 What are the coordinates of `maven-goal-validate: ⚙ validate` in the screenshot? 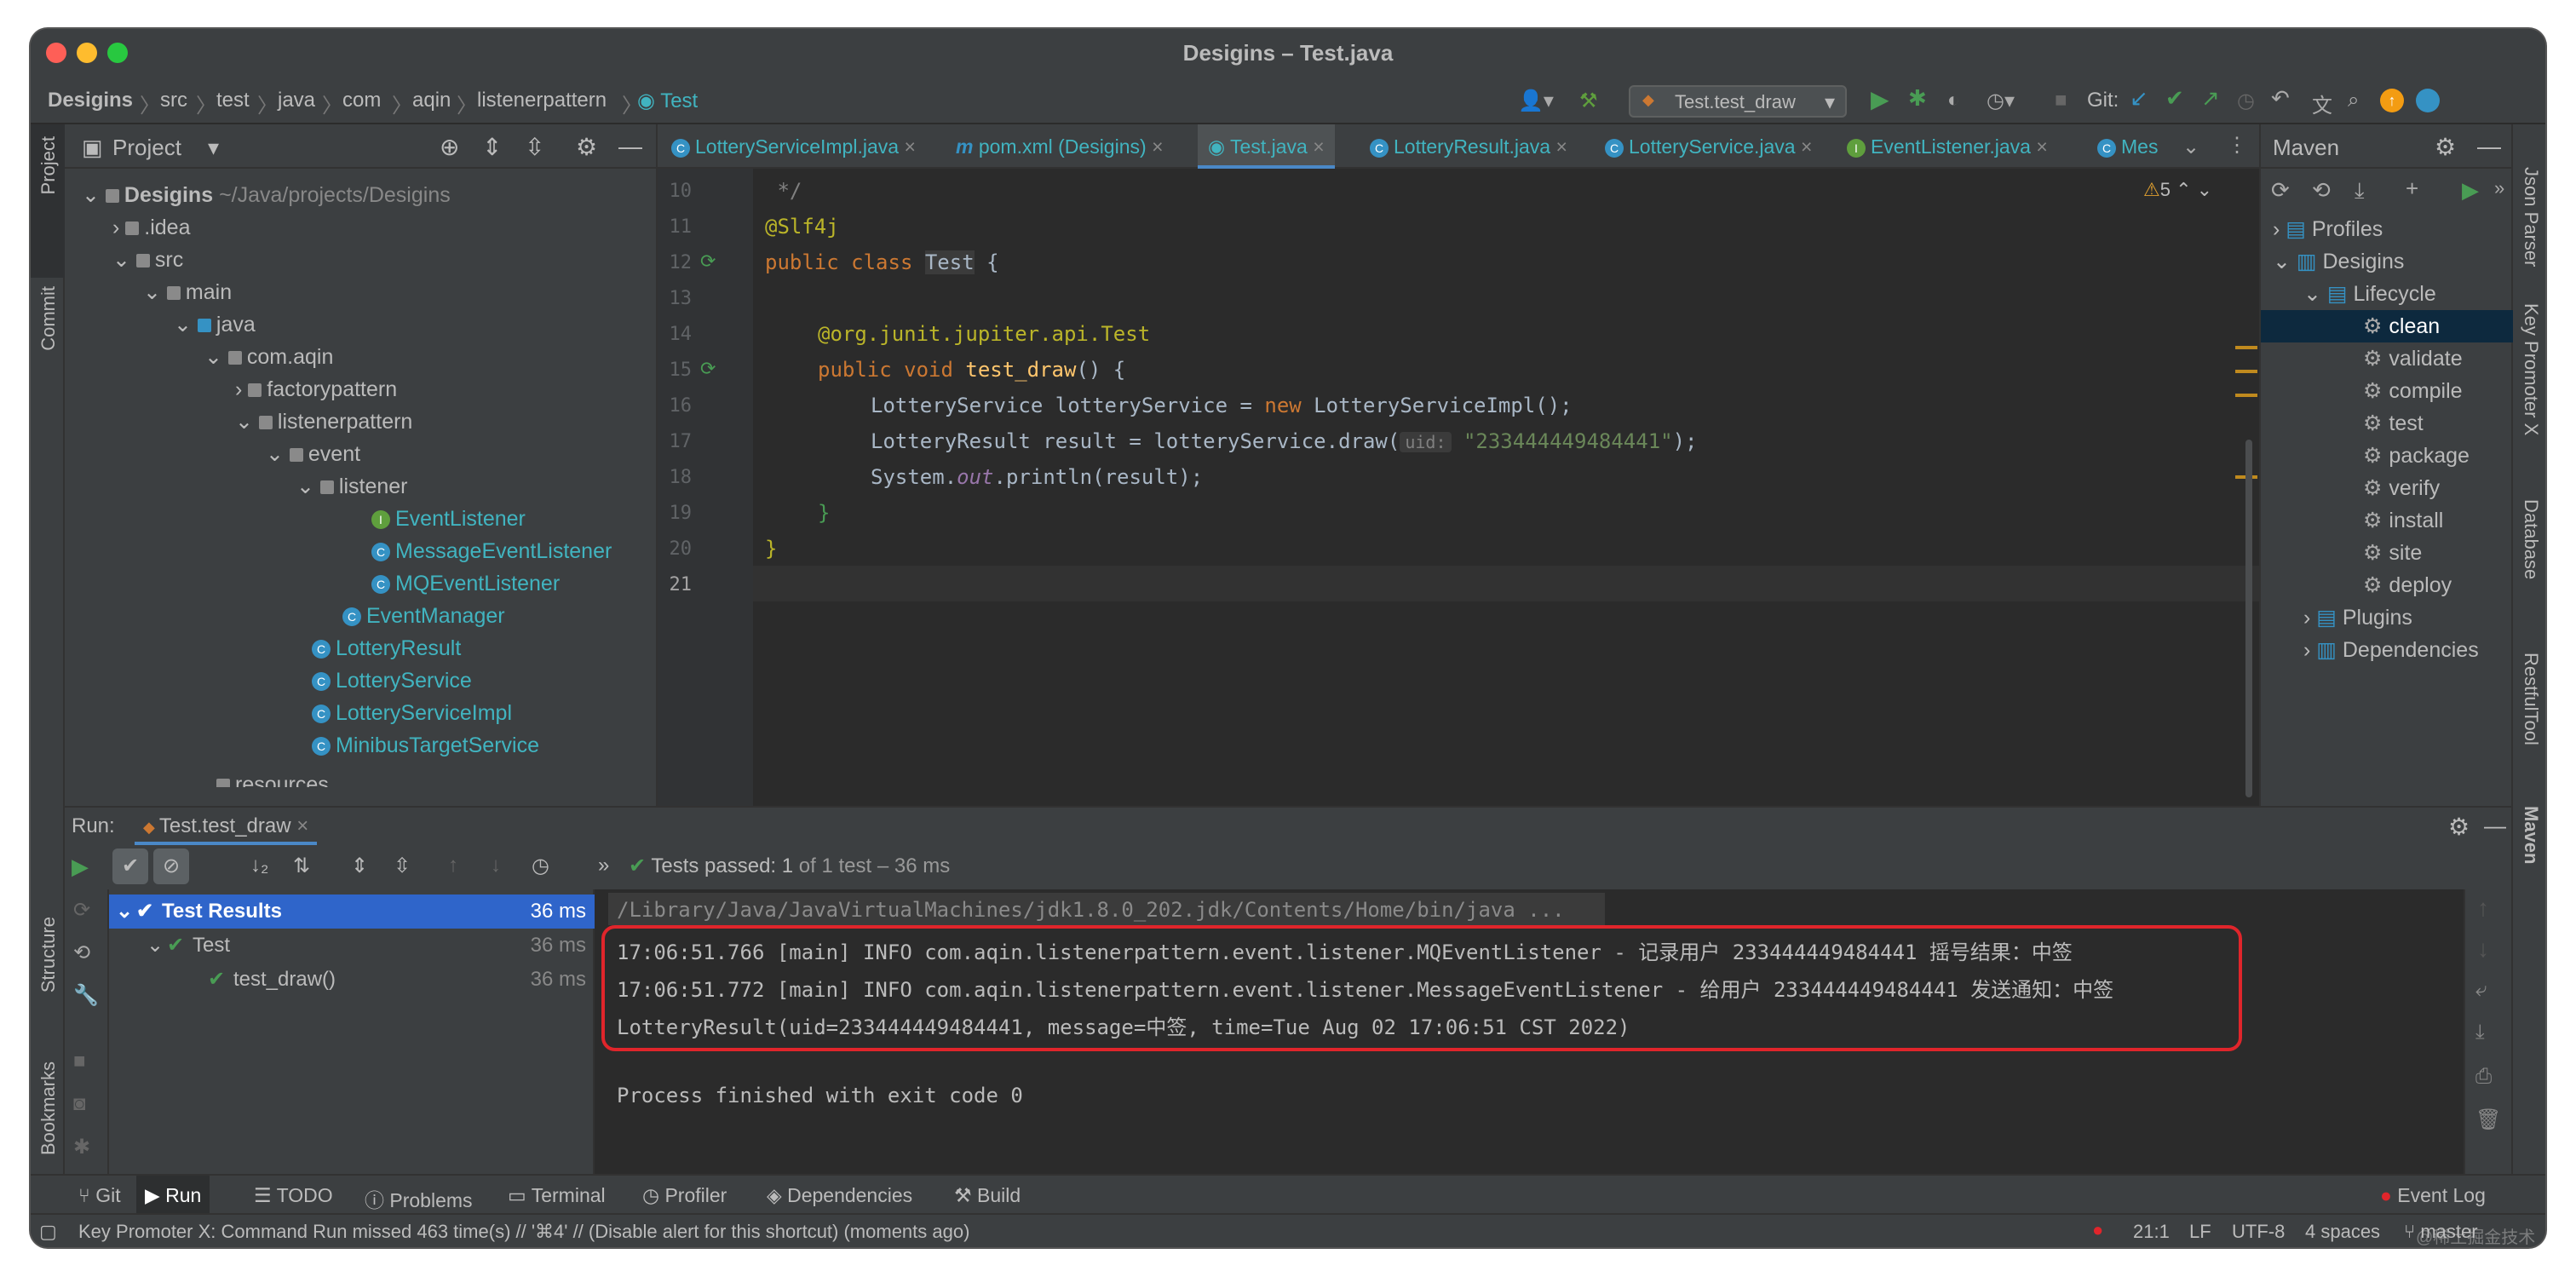 It's located at (2413, 359).